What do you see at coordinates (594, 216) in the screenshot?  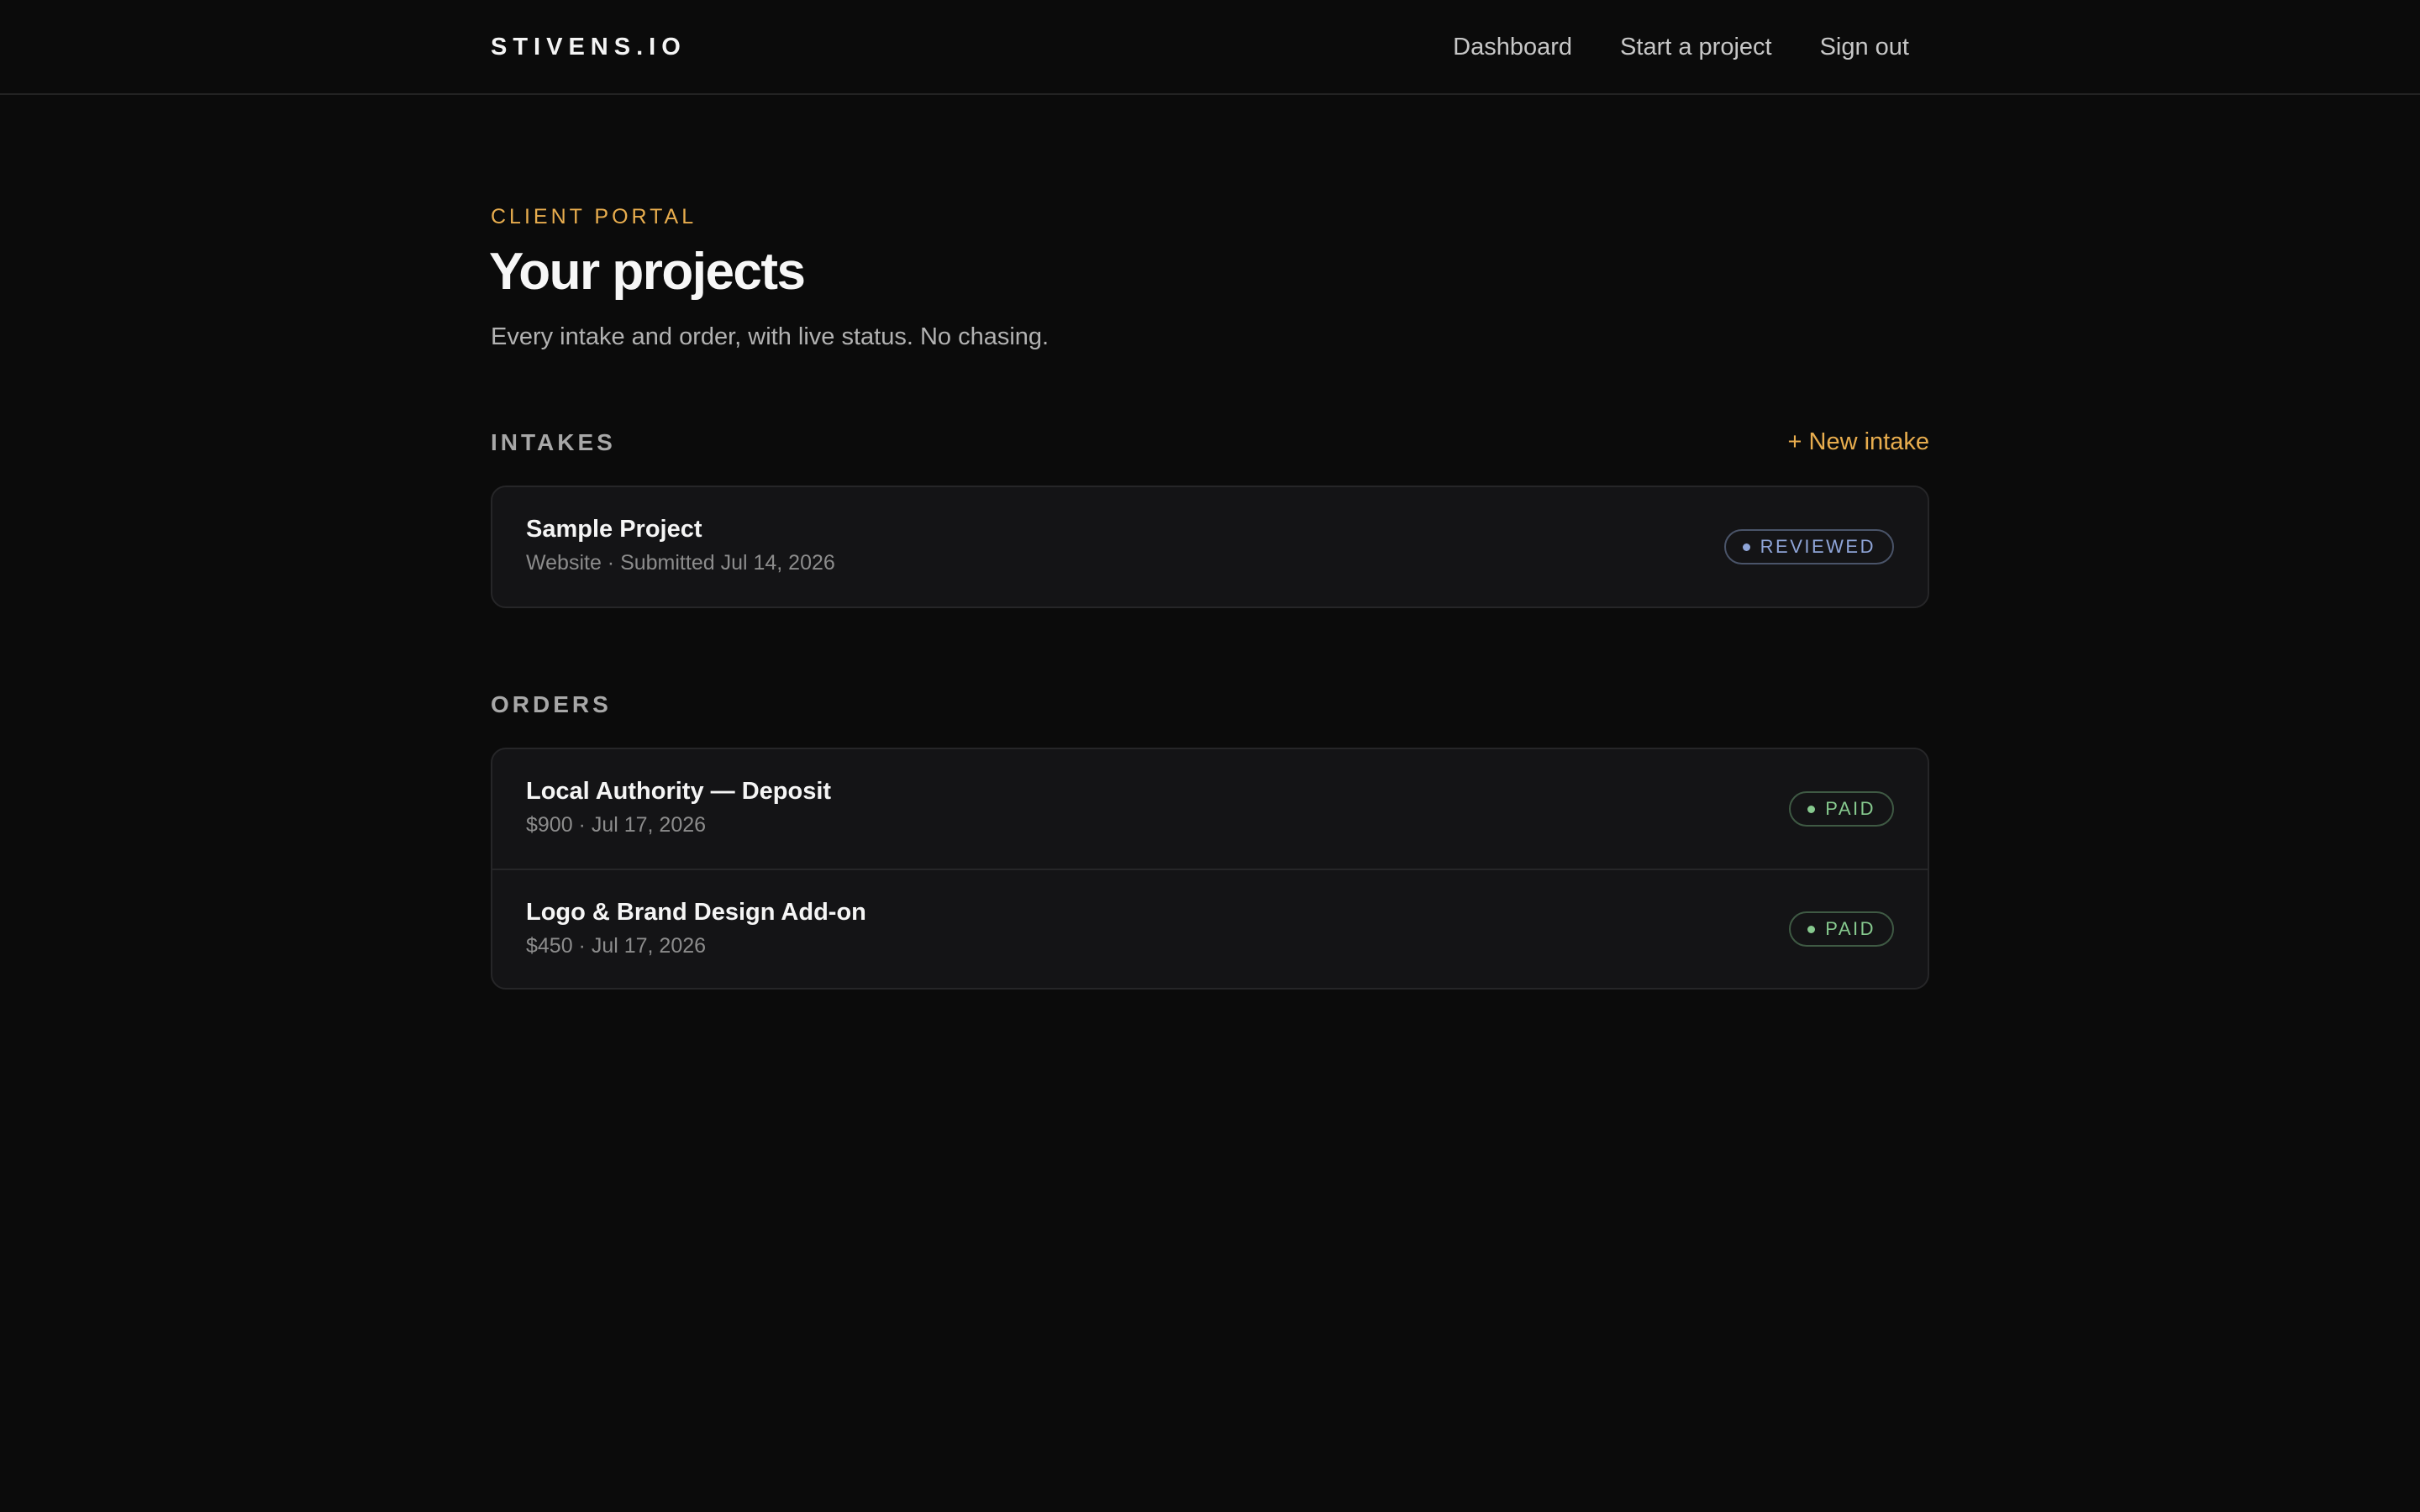 I see `page-eyebrow: CLIENT PORTAL` at bounding box center [594, 216].